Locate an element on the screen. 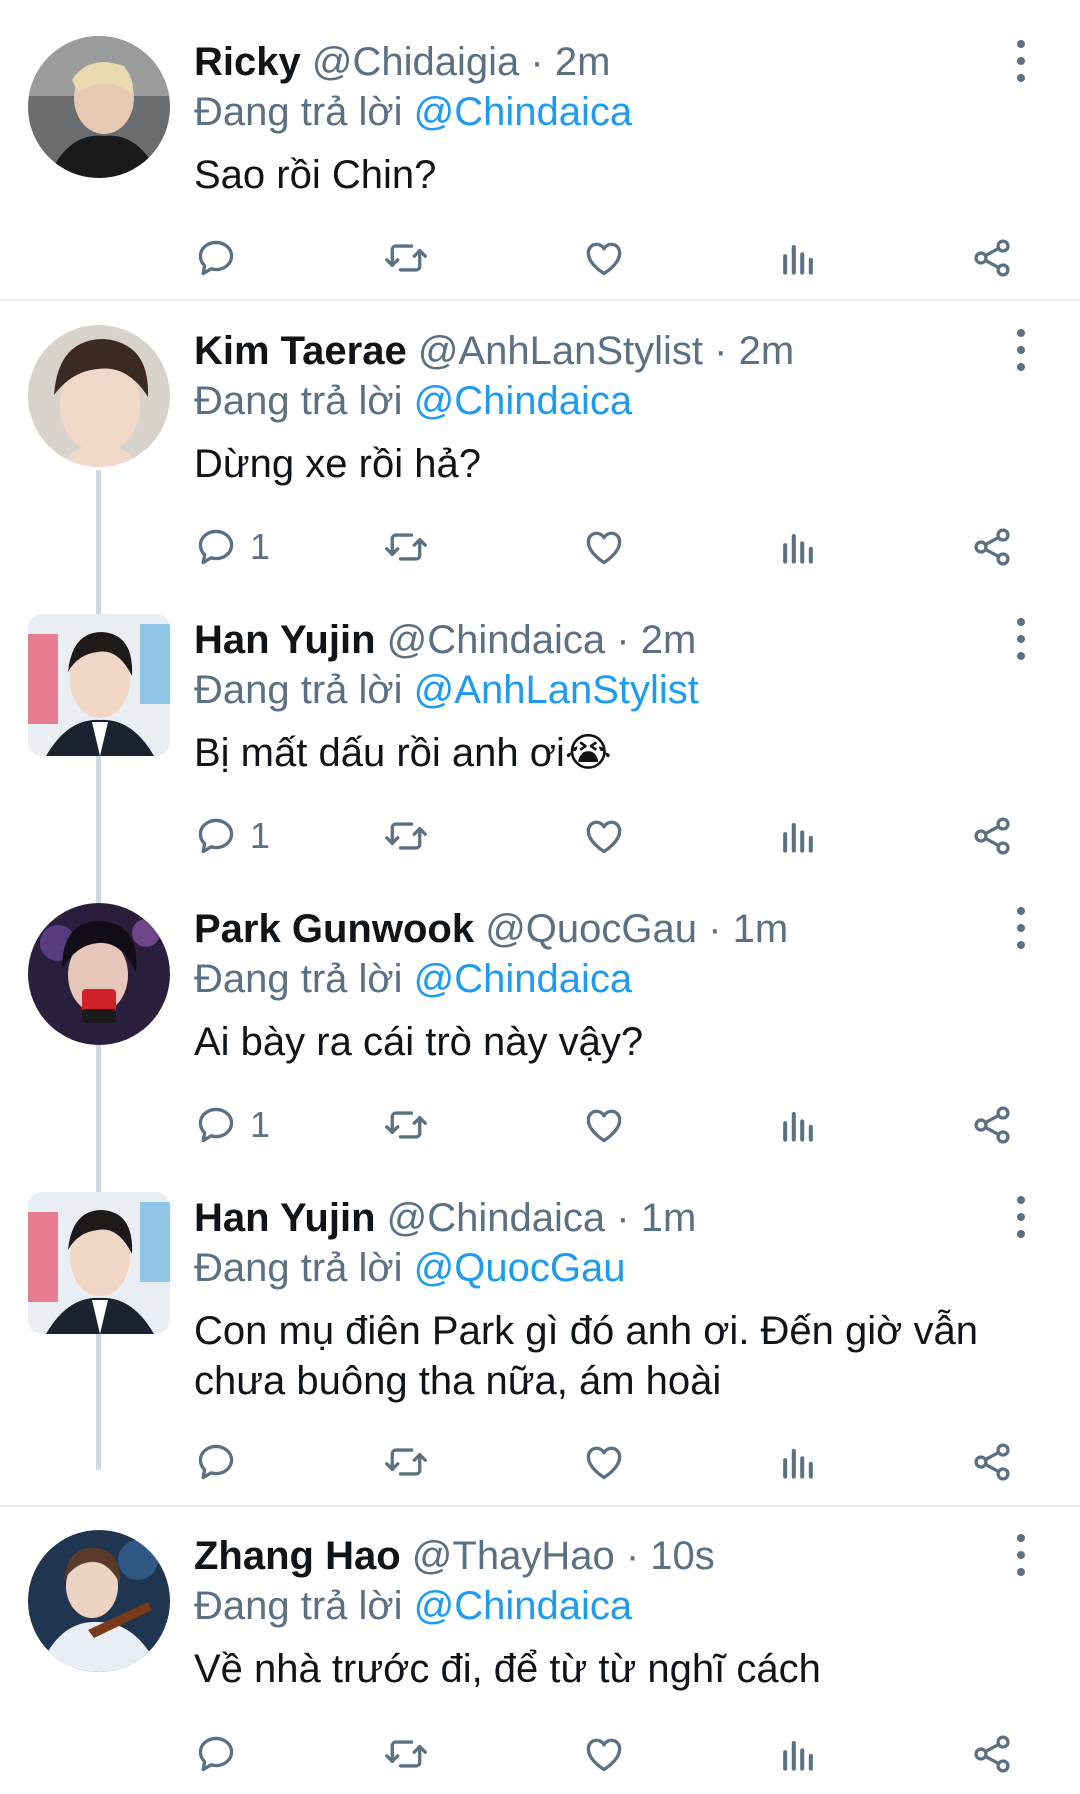  tweet-text: Bị mất dấu rồi anh ơi😭 is located at coordinates (403, 753).